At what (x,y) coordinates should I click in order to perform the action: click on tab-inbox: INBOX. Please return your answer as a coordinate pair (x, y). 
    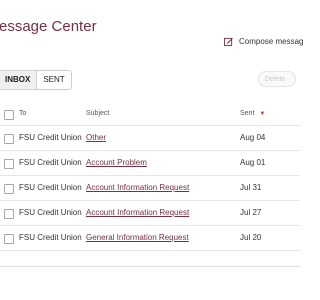
    Looking at the image, I should click on (18, 80).